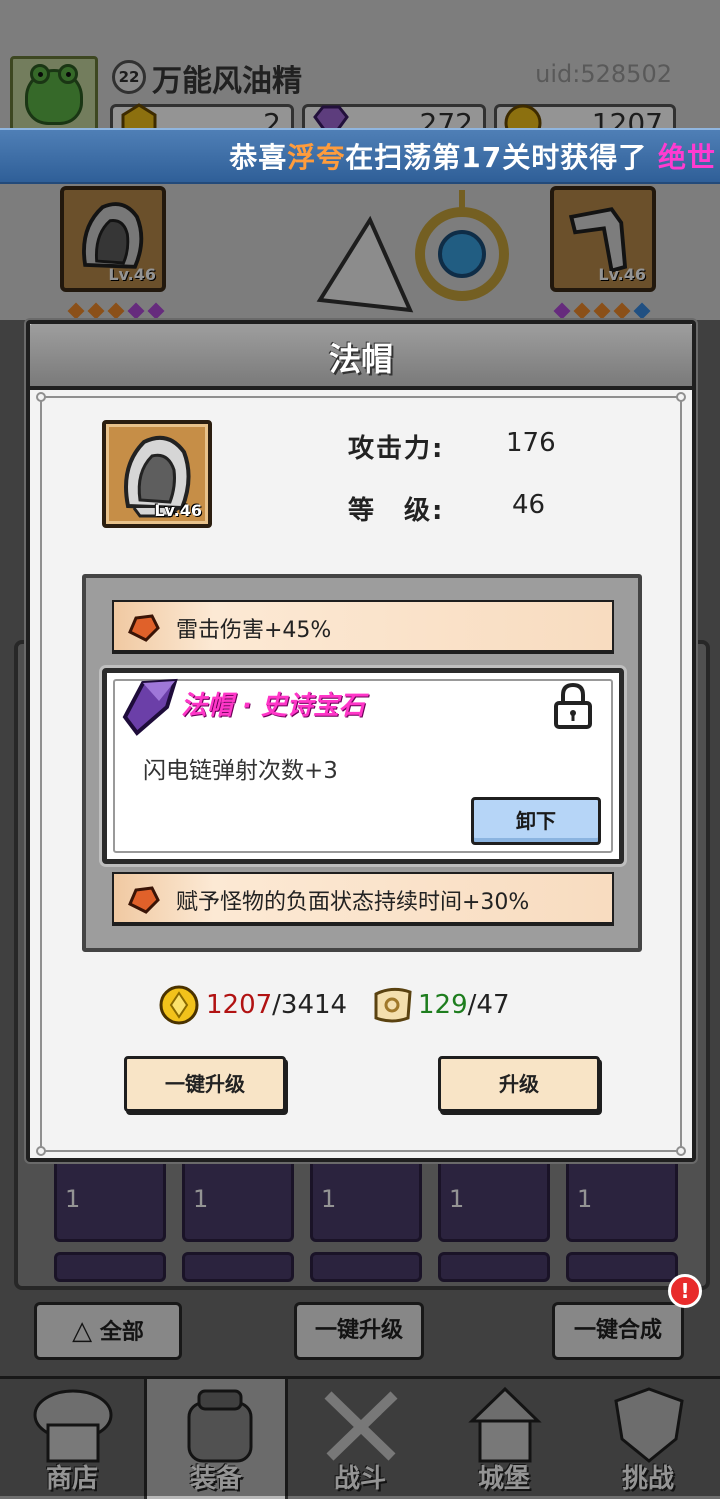 This screenshot has height=1499, width=720. Describe the element at coordinates (649, 1425) in the screenshot. I see `shield-icon` at that location.